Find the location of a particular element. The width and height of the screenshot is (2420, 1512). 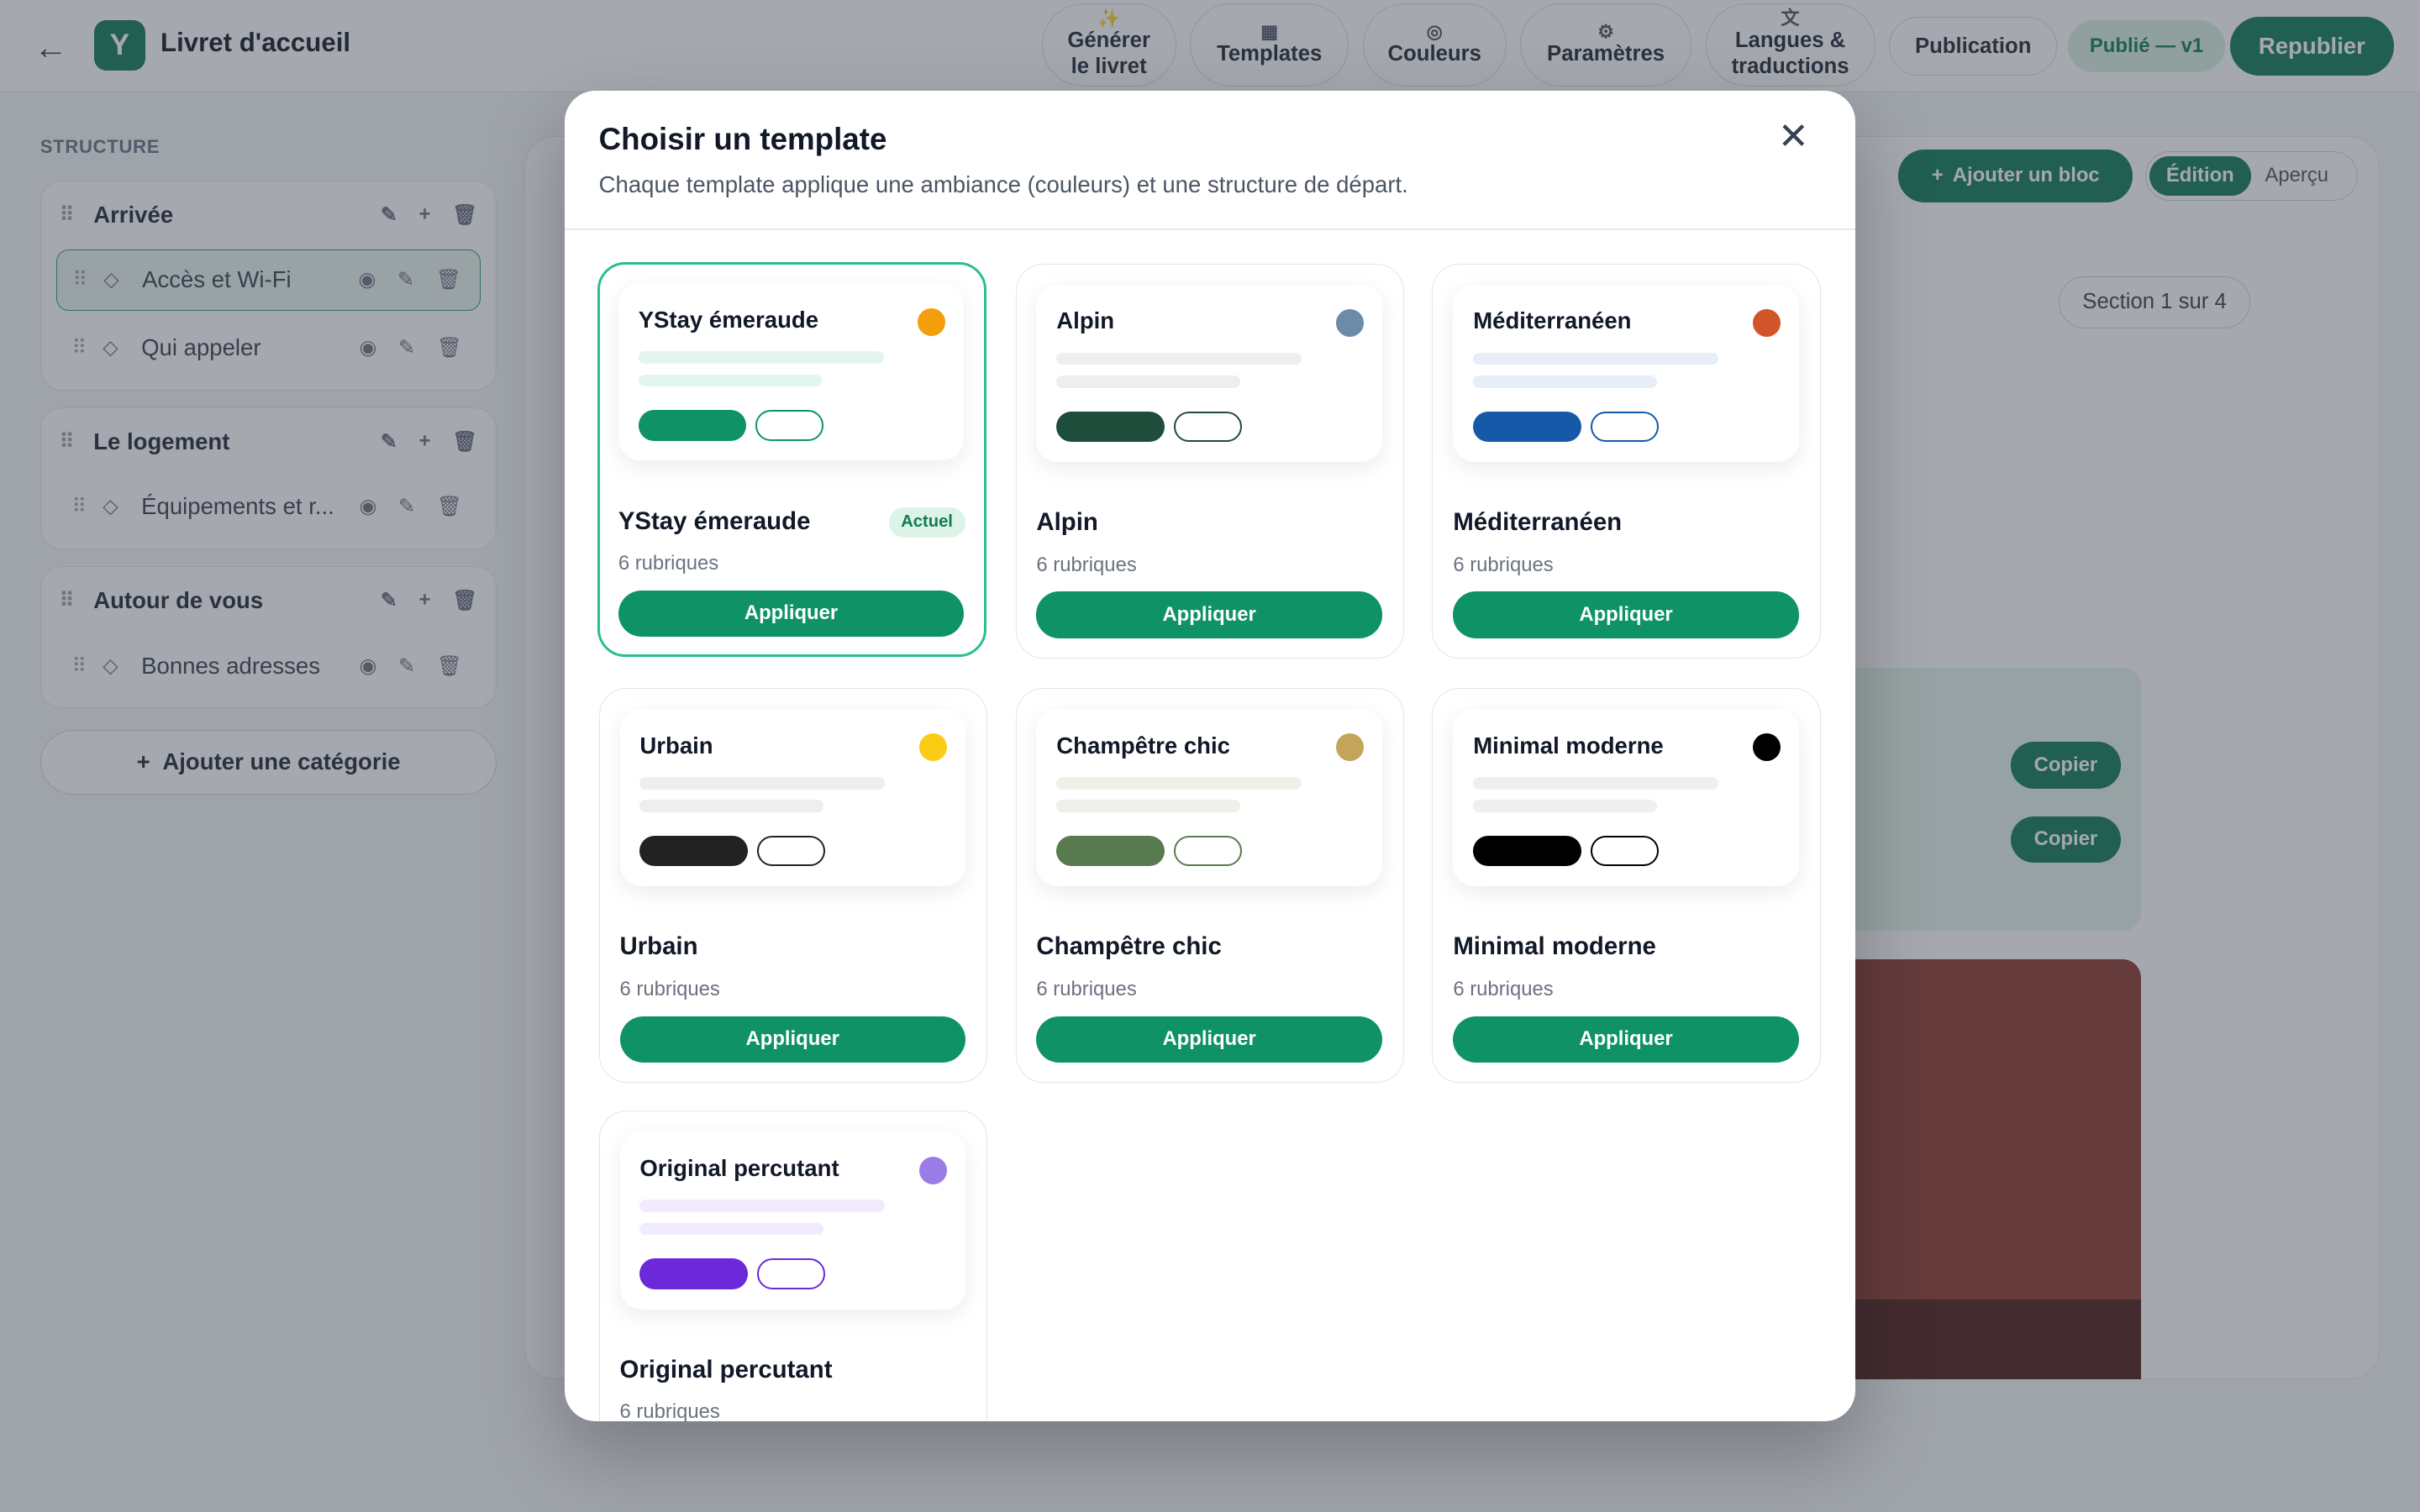

template-preview: Champêtre chic is located at coordinates (1209, 798).